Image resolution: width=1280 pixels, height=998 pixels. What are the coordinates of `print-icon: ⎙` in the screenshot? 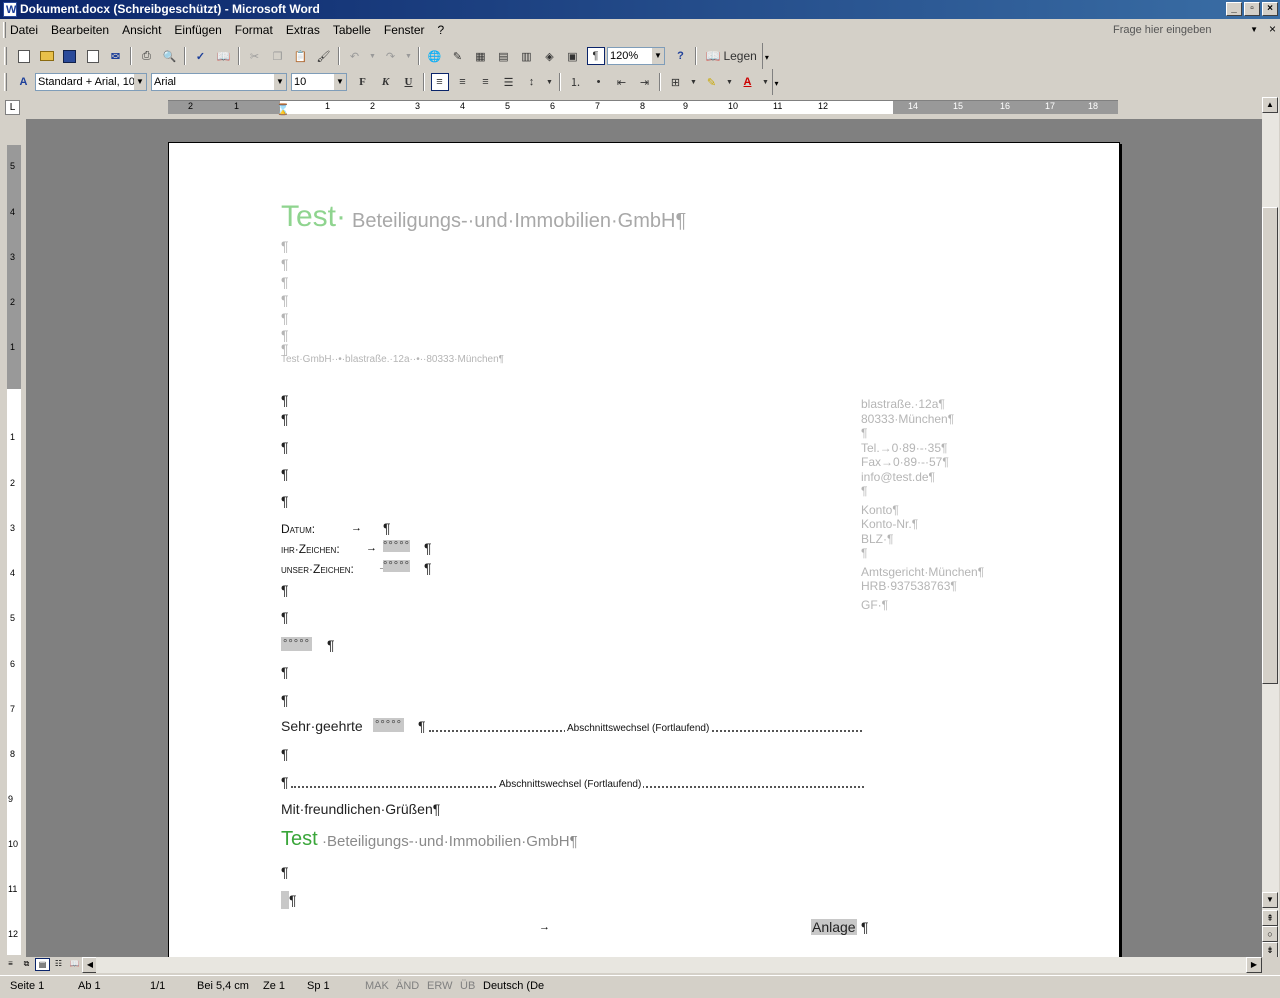 It's located at (147, 56).